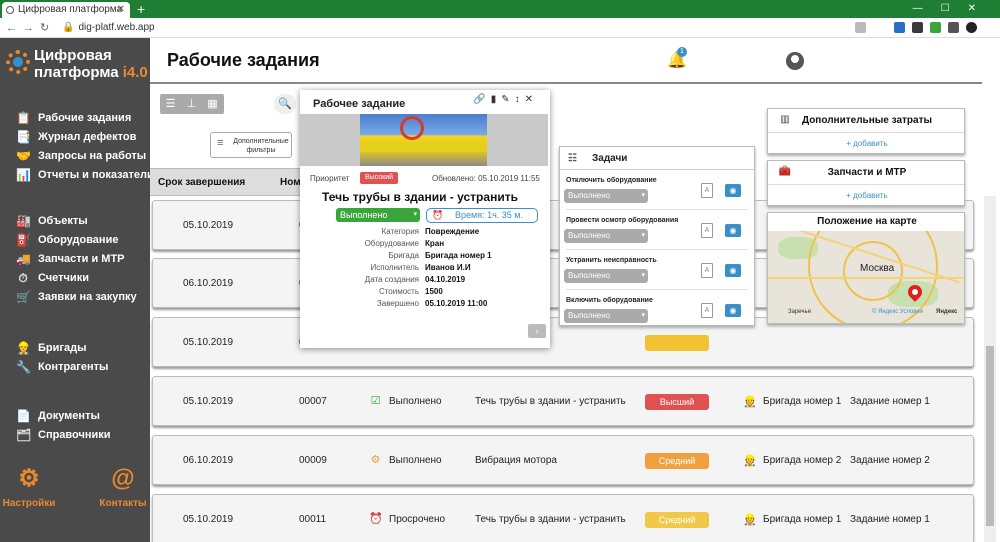 This screenshot has height=542, width=1000. What do you see at coordinates (677, 402) in the screenshot?
I see `priority-badge: Высший` at bounding box center [677, 402].